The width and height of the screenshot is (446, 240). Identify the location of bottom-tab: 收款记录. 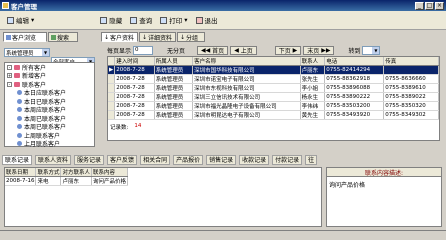
(254, 159).